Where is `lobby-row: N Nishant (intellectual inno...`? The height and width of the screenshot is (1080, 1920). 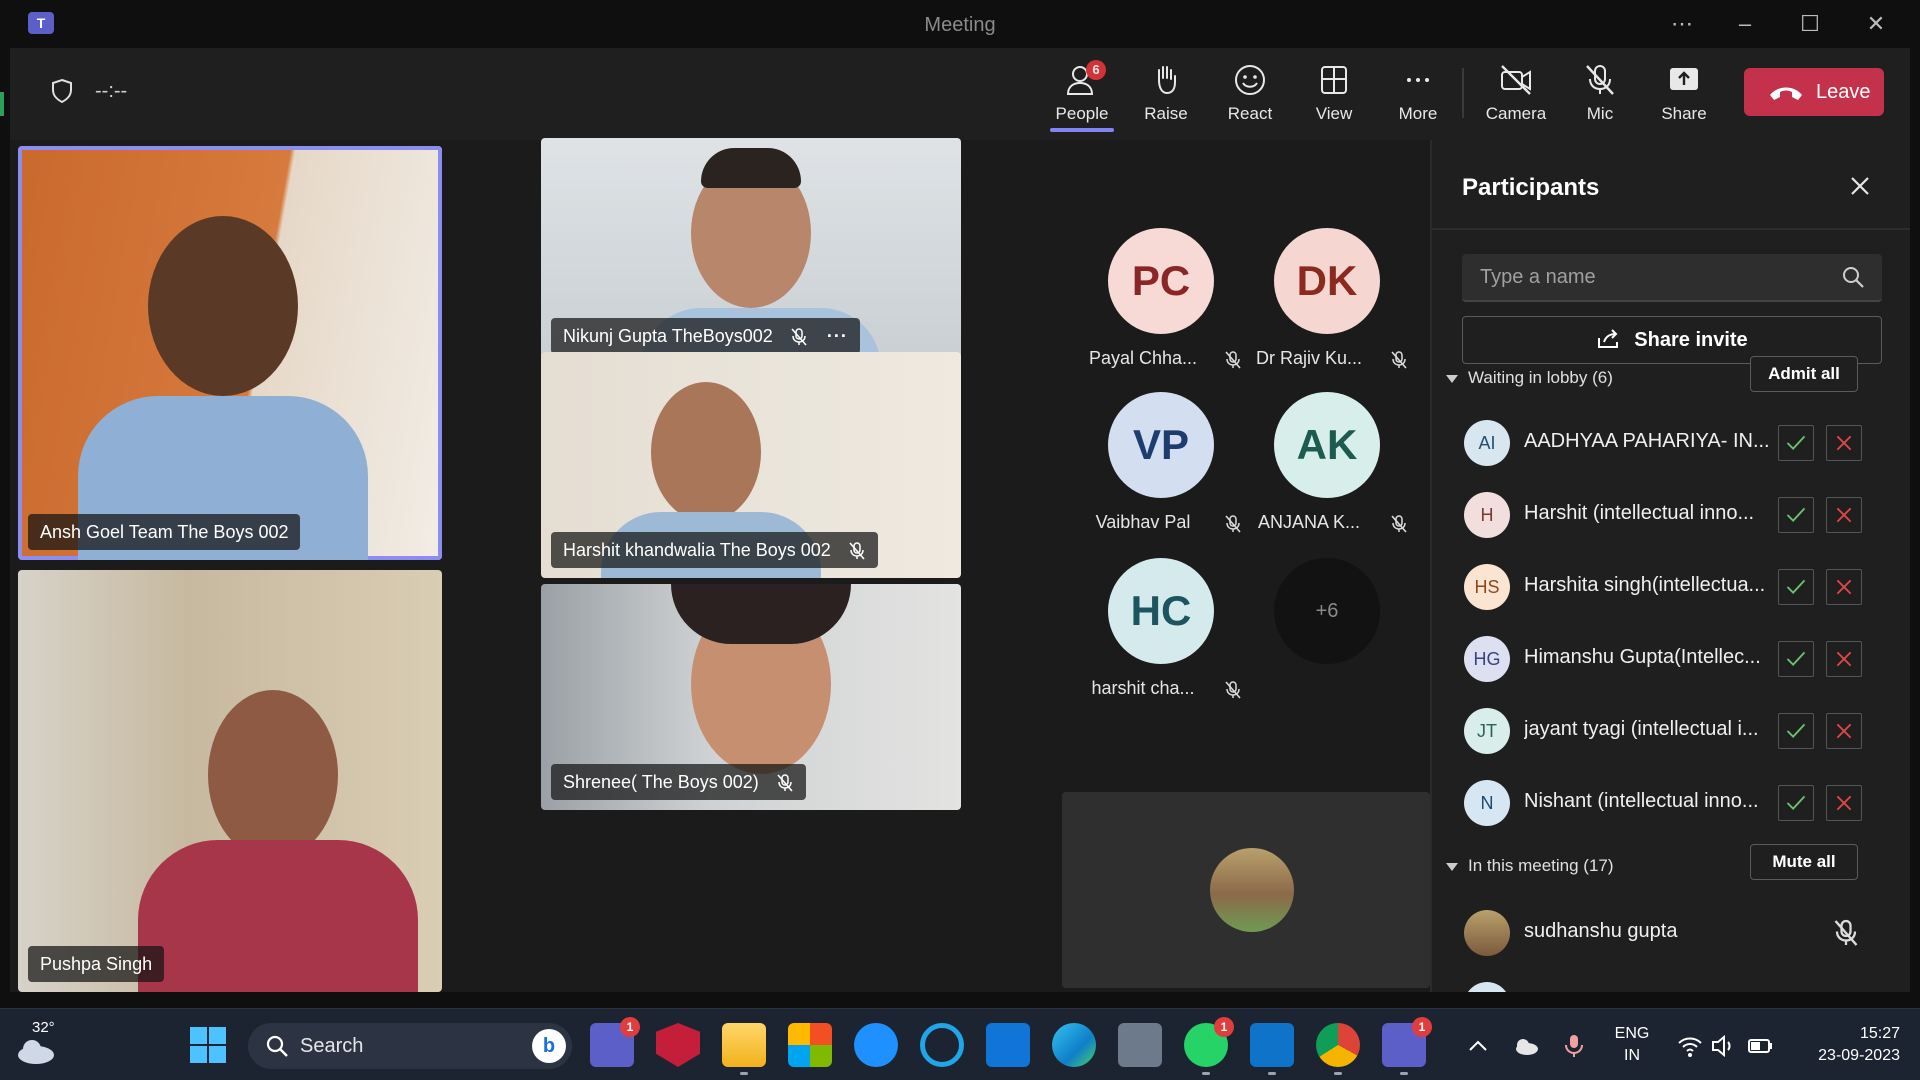 lobby-row: N Nishant (intellectual inno... is located at coordinates (1671, 802).